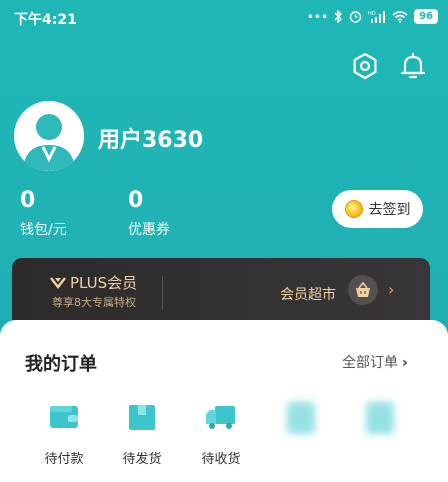  I want to click on status-time: 下午4:21, so click(45, 20).